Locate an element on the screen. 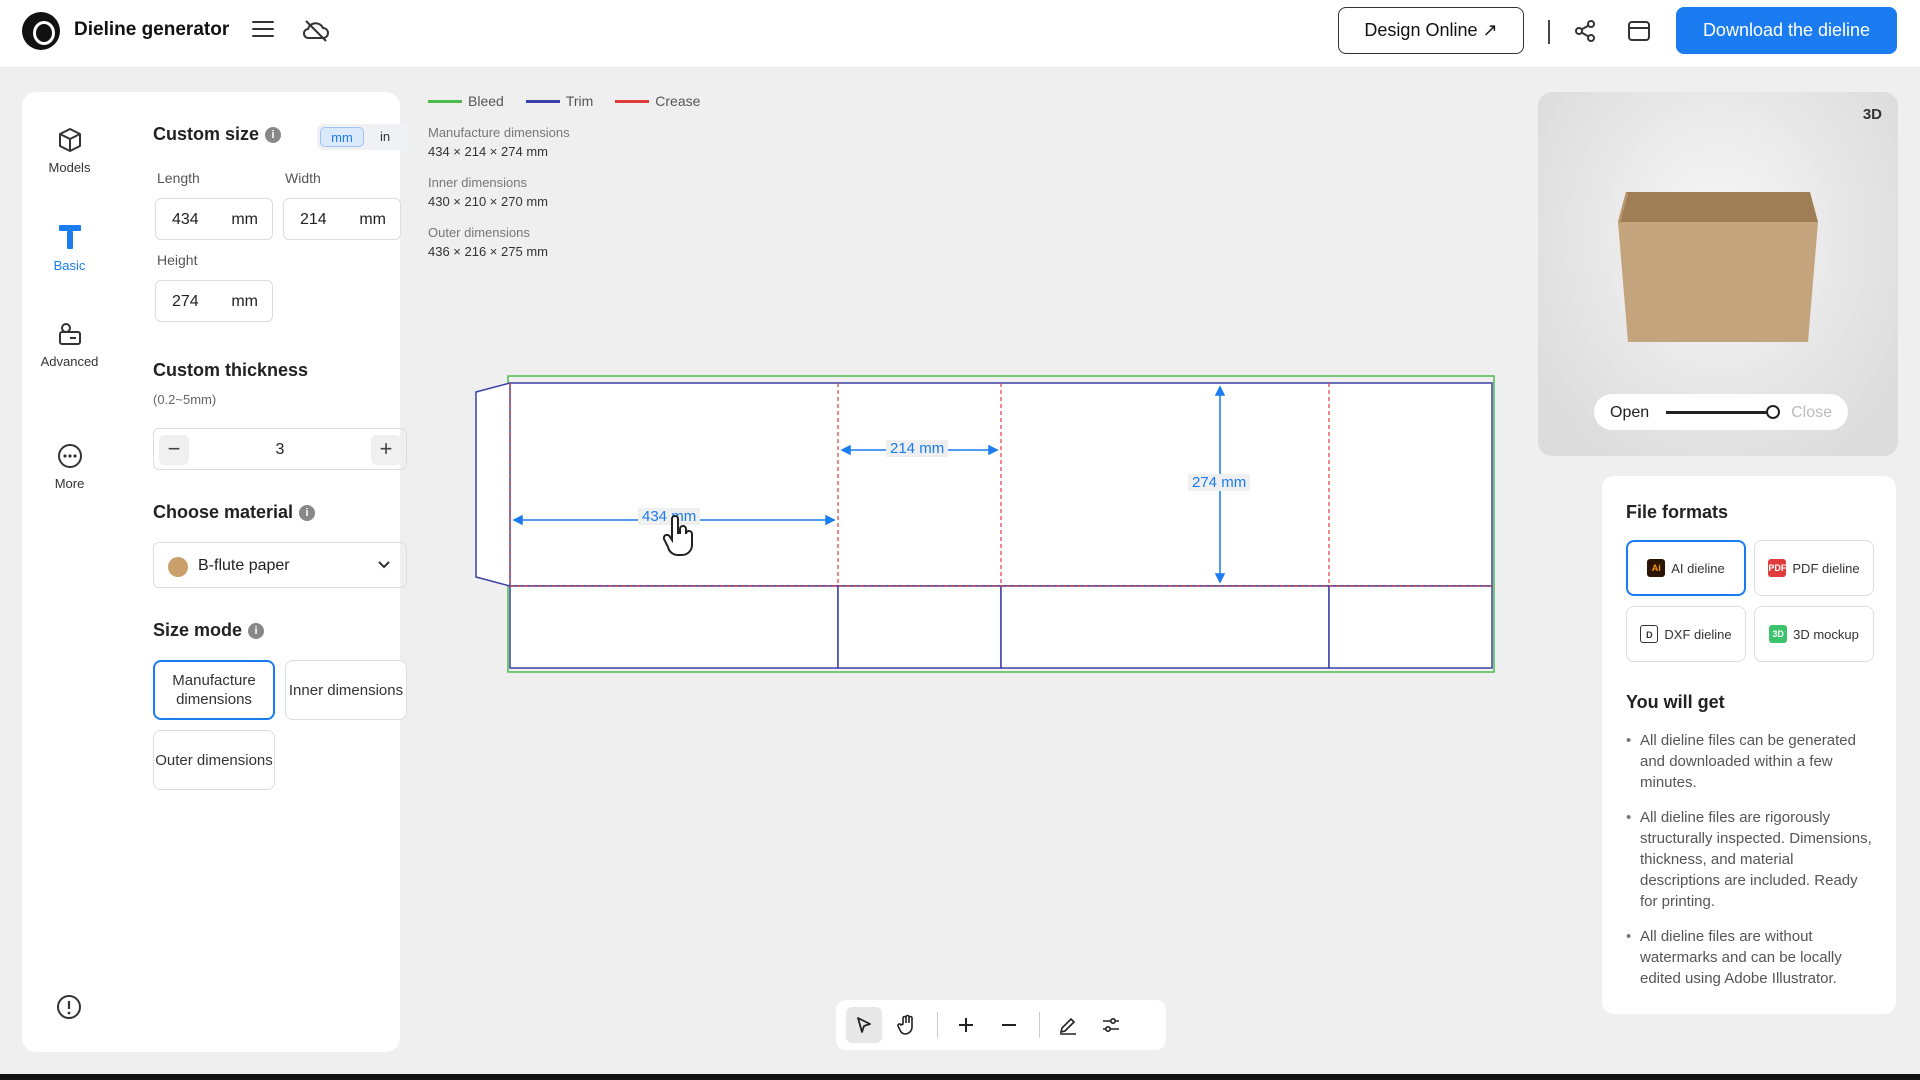  thickness-value: 3 is located at coordinates (280, 450).